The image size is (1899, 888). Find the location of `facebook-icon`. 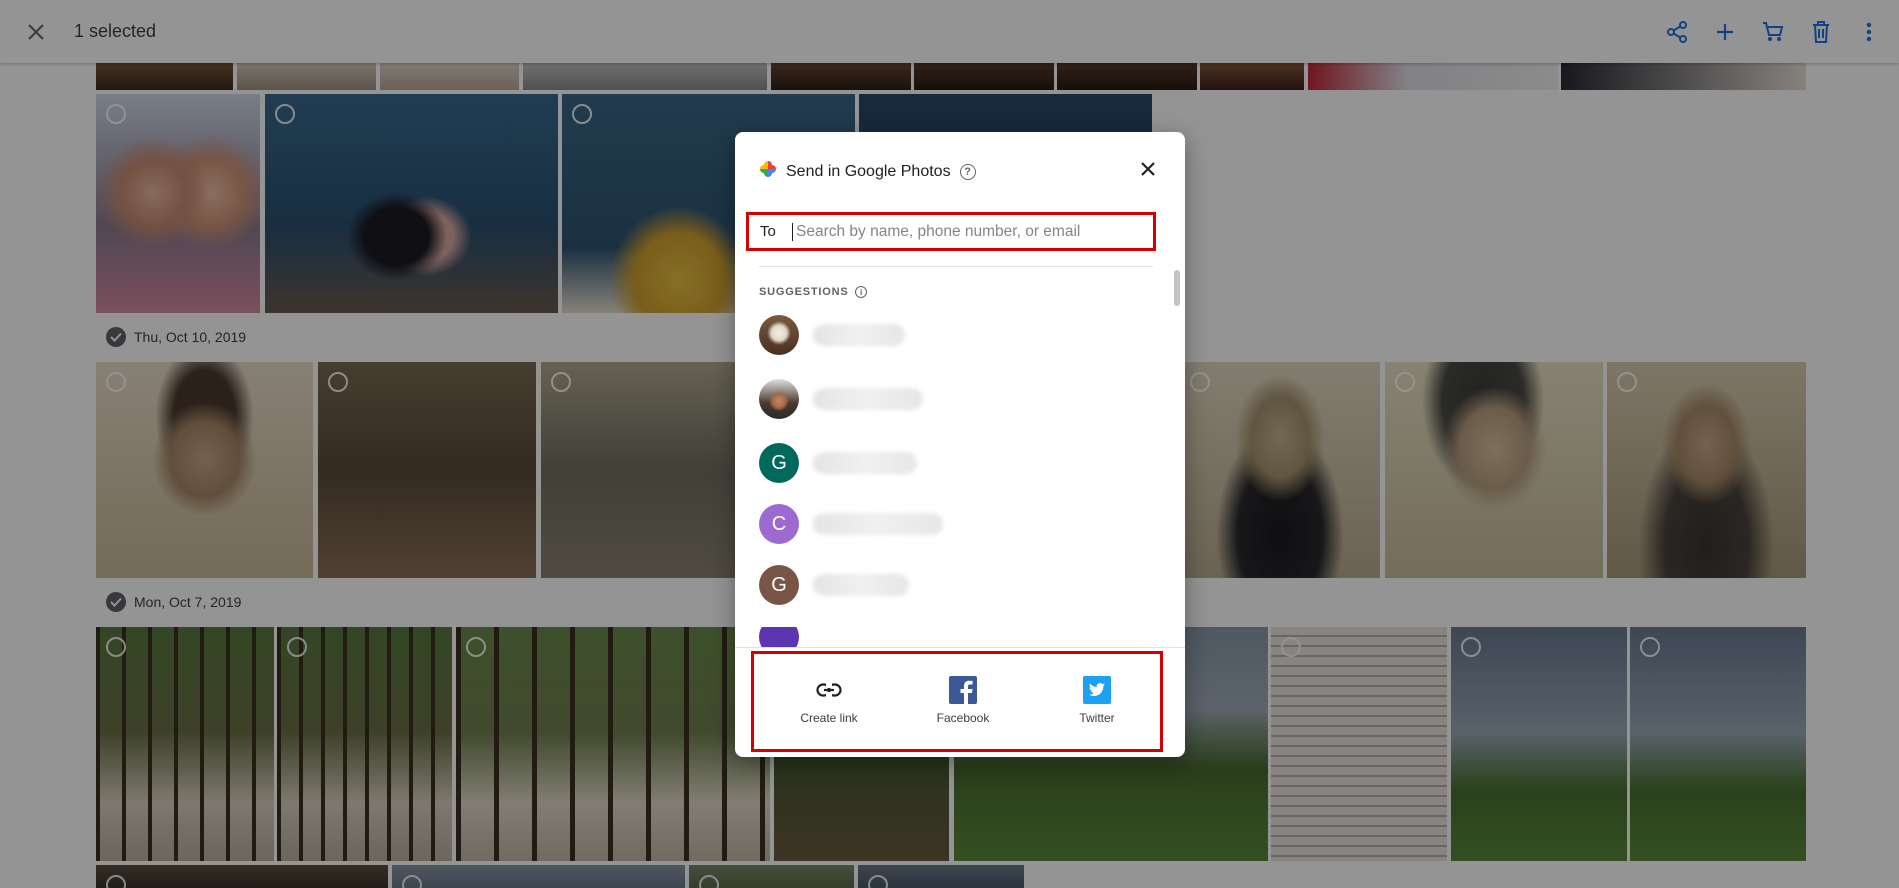

facebook-icon is located at coordinates (963, 690).